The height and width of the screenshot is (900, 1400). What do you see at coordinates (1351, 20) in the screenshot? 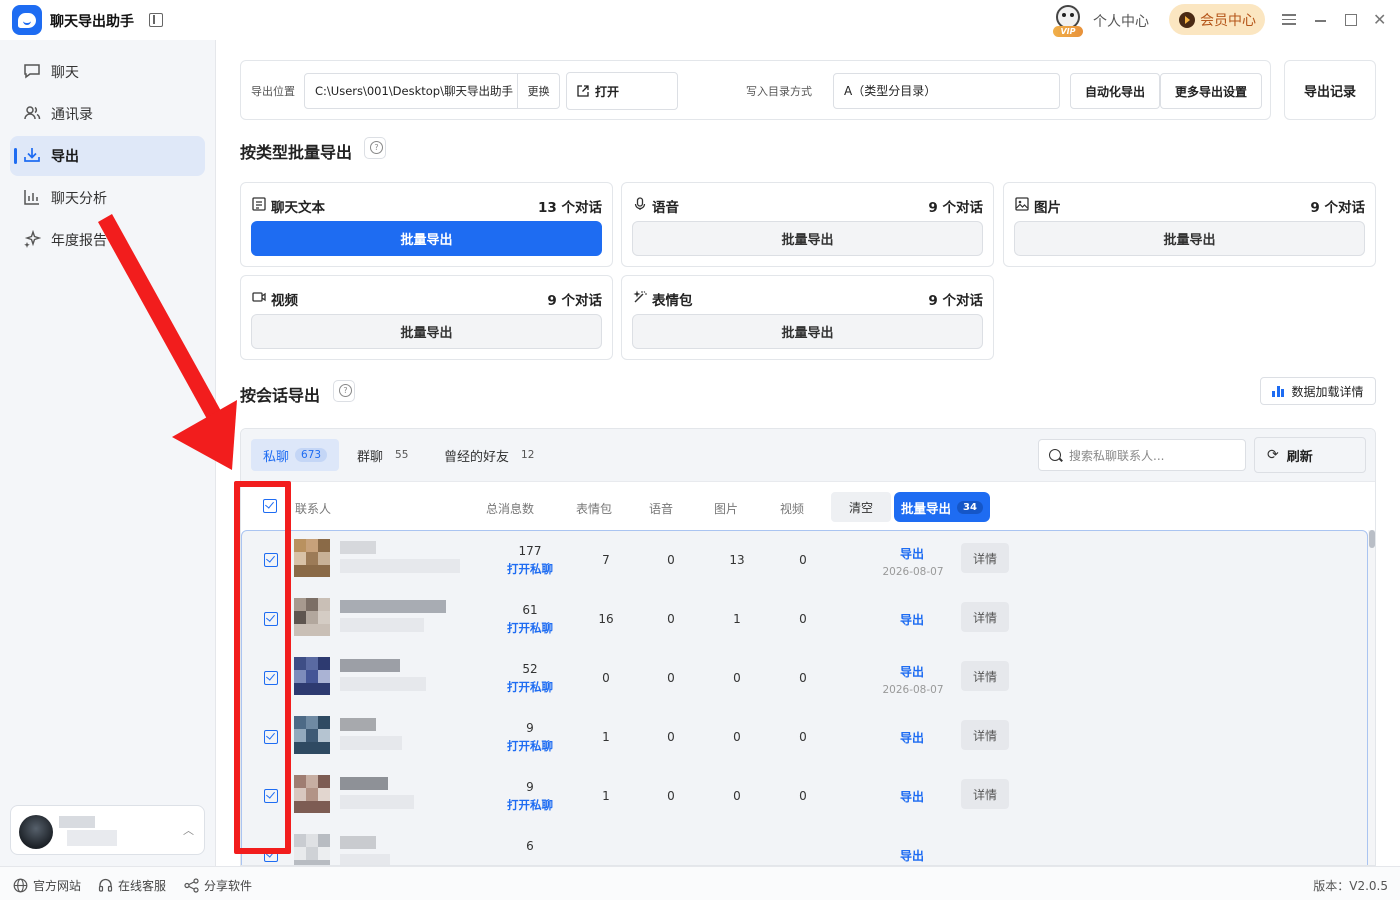
I see `maximize-icon` at bounding box center [1351, 20].